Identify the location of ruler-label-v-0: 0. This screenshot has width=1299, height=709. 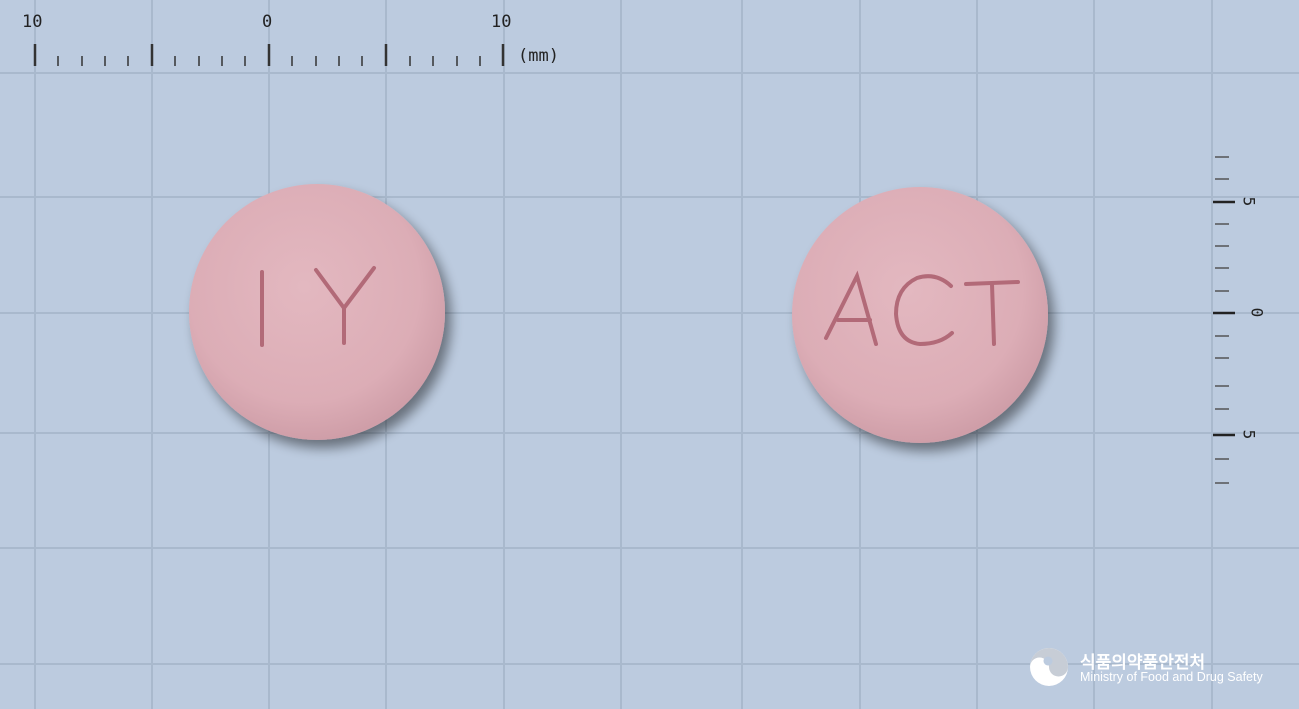
(1257, 312).